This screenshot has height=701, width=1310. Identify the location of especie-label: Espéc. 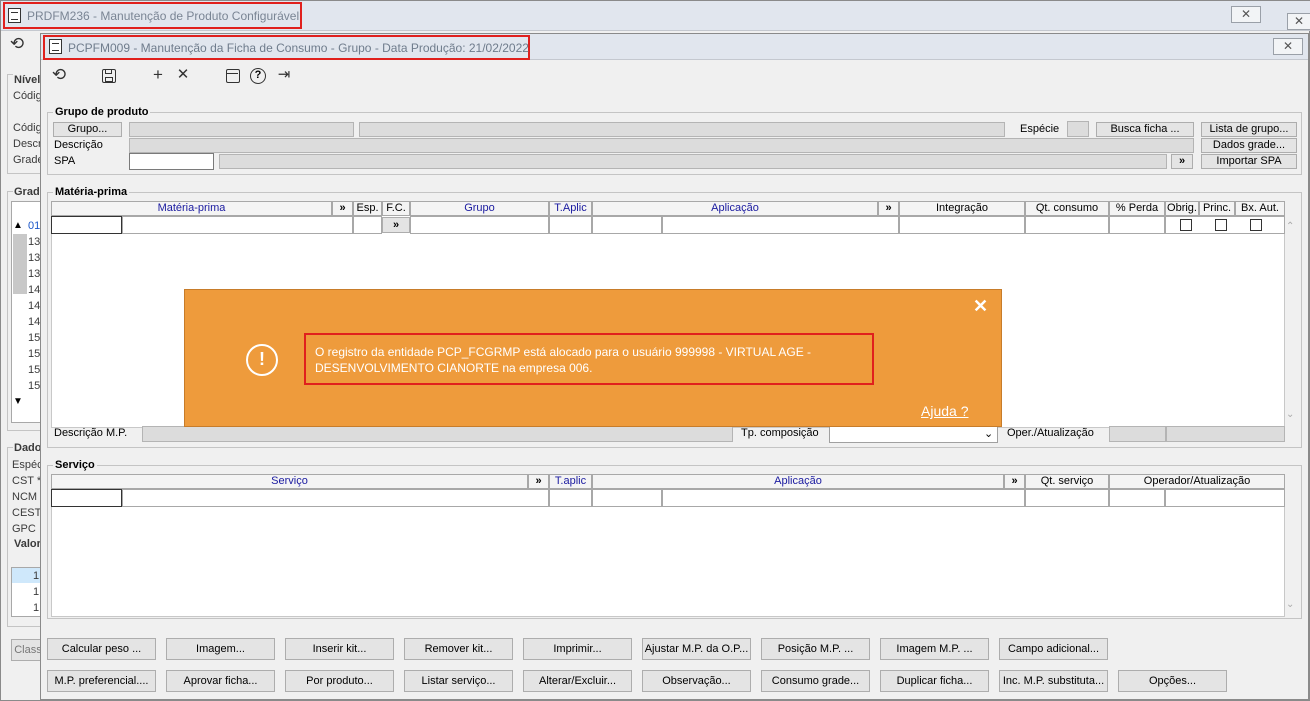
(27, 465).